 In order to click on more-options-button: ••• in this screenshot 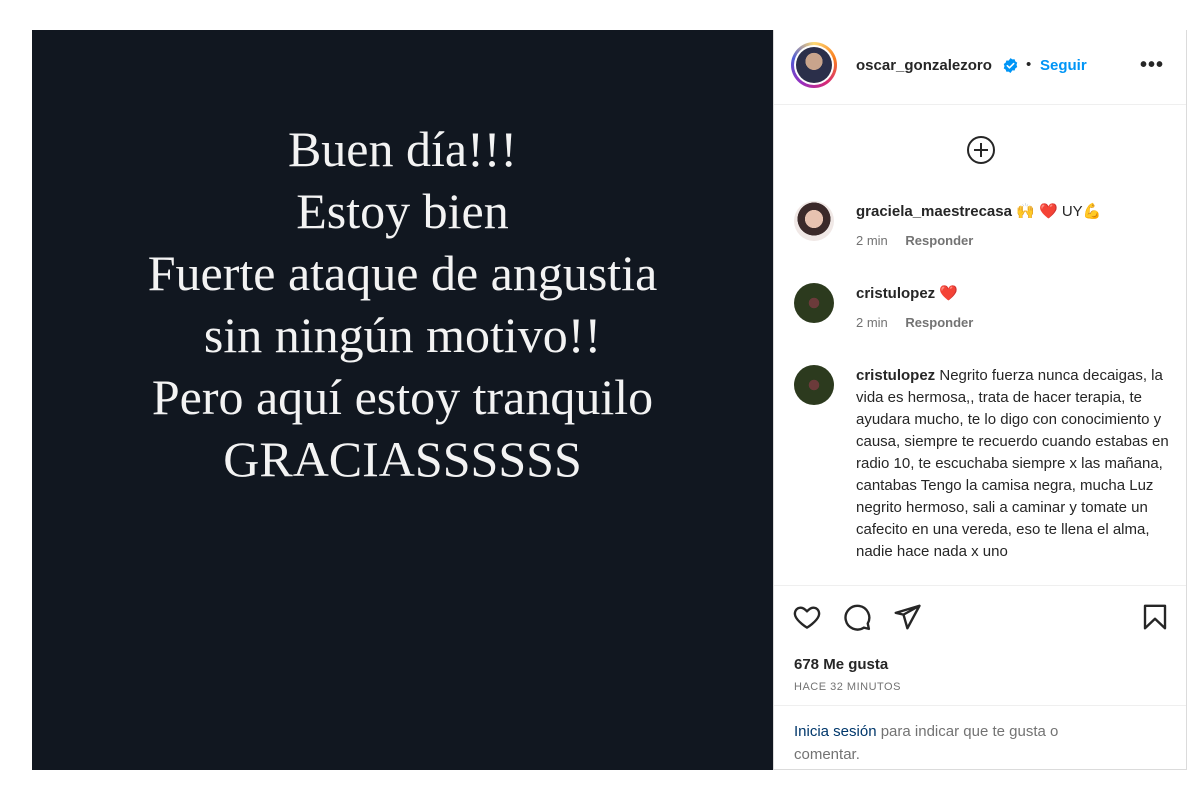, I will do `click(1152, 65)`.